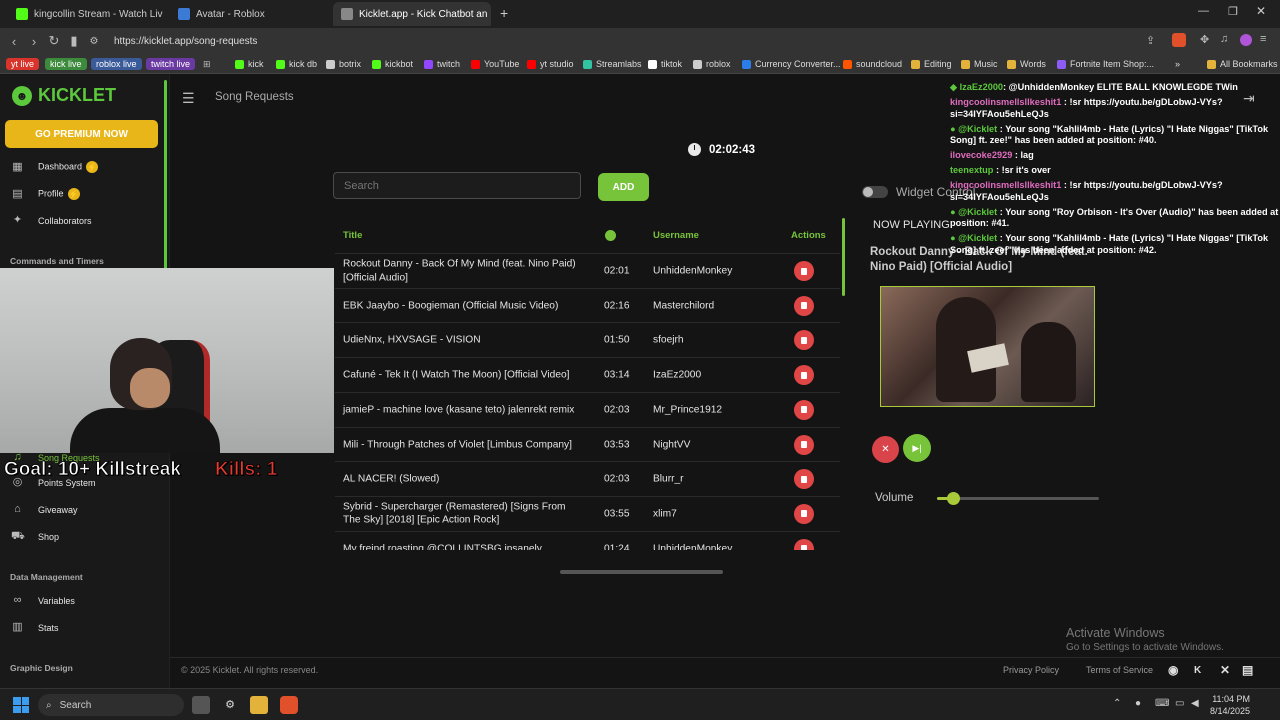 This screenshot has height=720, width=1280. I want to click on sidebar-item-dashboard: ▦ Dashboard ⚡, so click(55, 167).